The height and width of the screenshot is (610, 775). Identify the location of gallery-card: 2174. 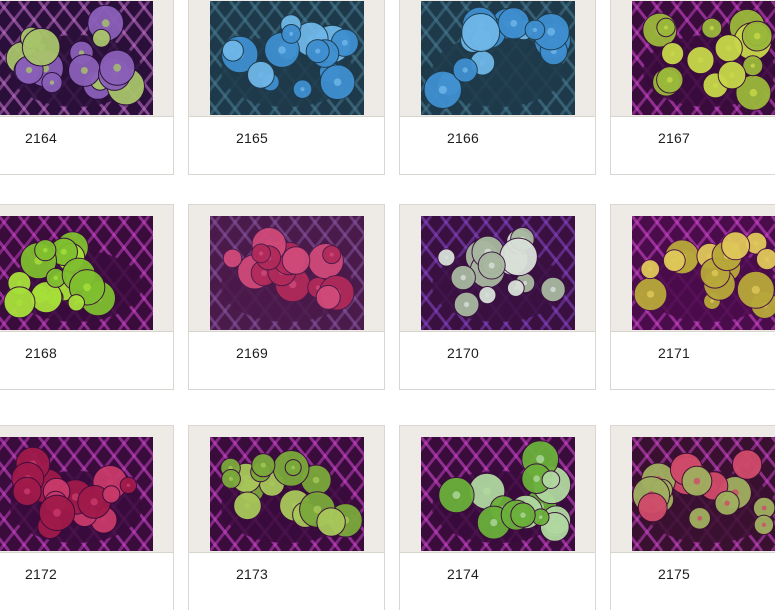
(497, 517).